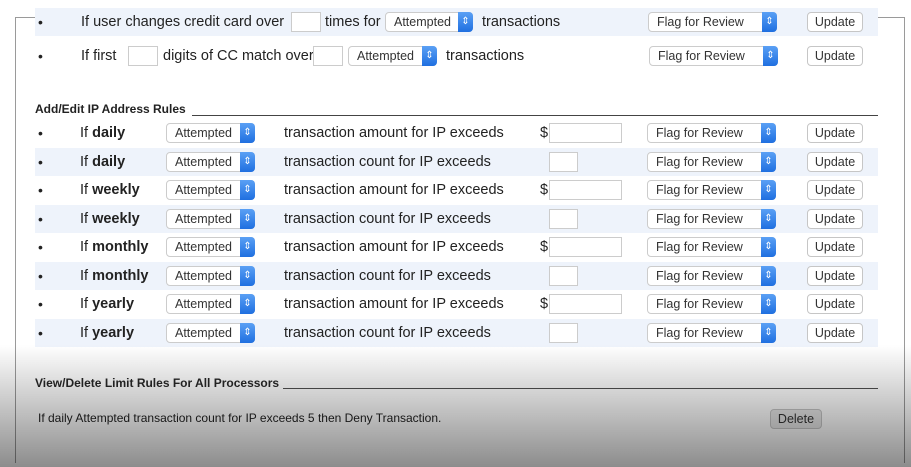 The image size is (911, 467). I want to click on rule-condition: If monthly, so click(114, 276).